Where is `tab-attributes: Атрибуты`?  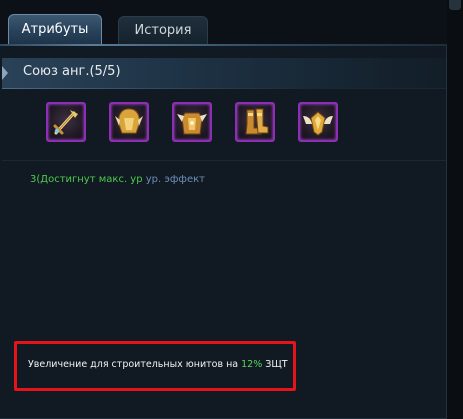 tab-attributes: Атрибуты is located at coordinates (55, 29).